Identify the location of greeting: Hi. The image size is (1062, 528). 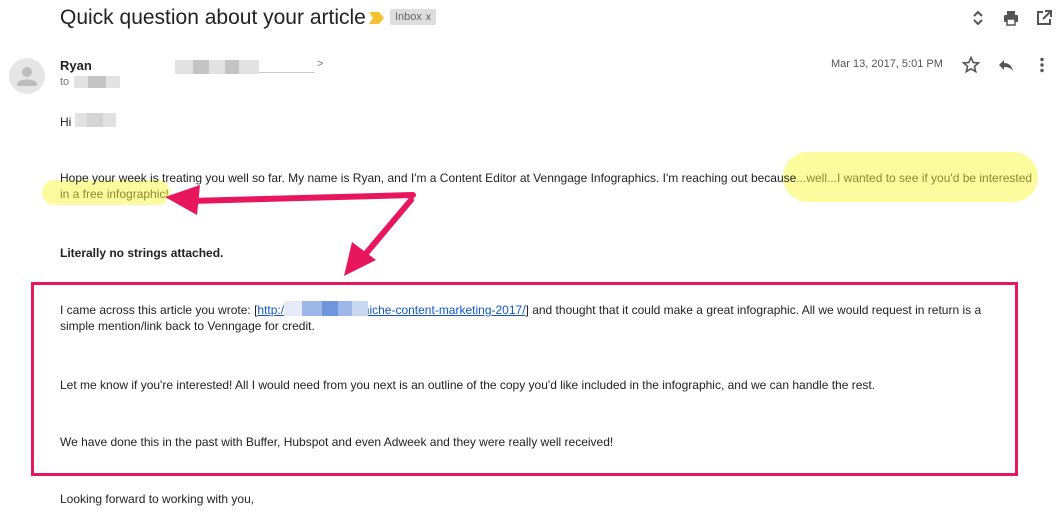
(66, 122).